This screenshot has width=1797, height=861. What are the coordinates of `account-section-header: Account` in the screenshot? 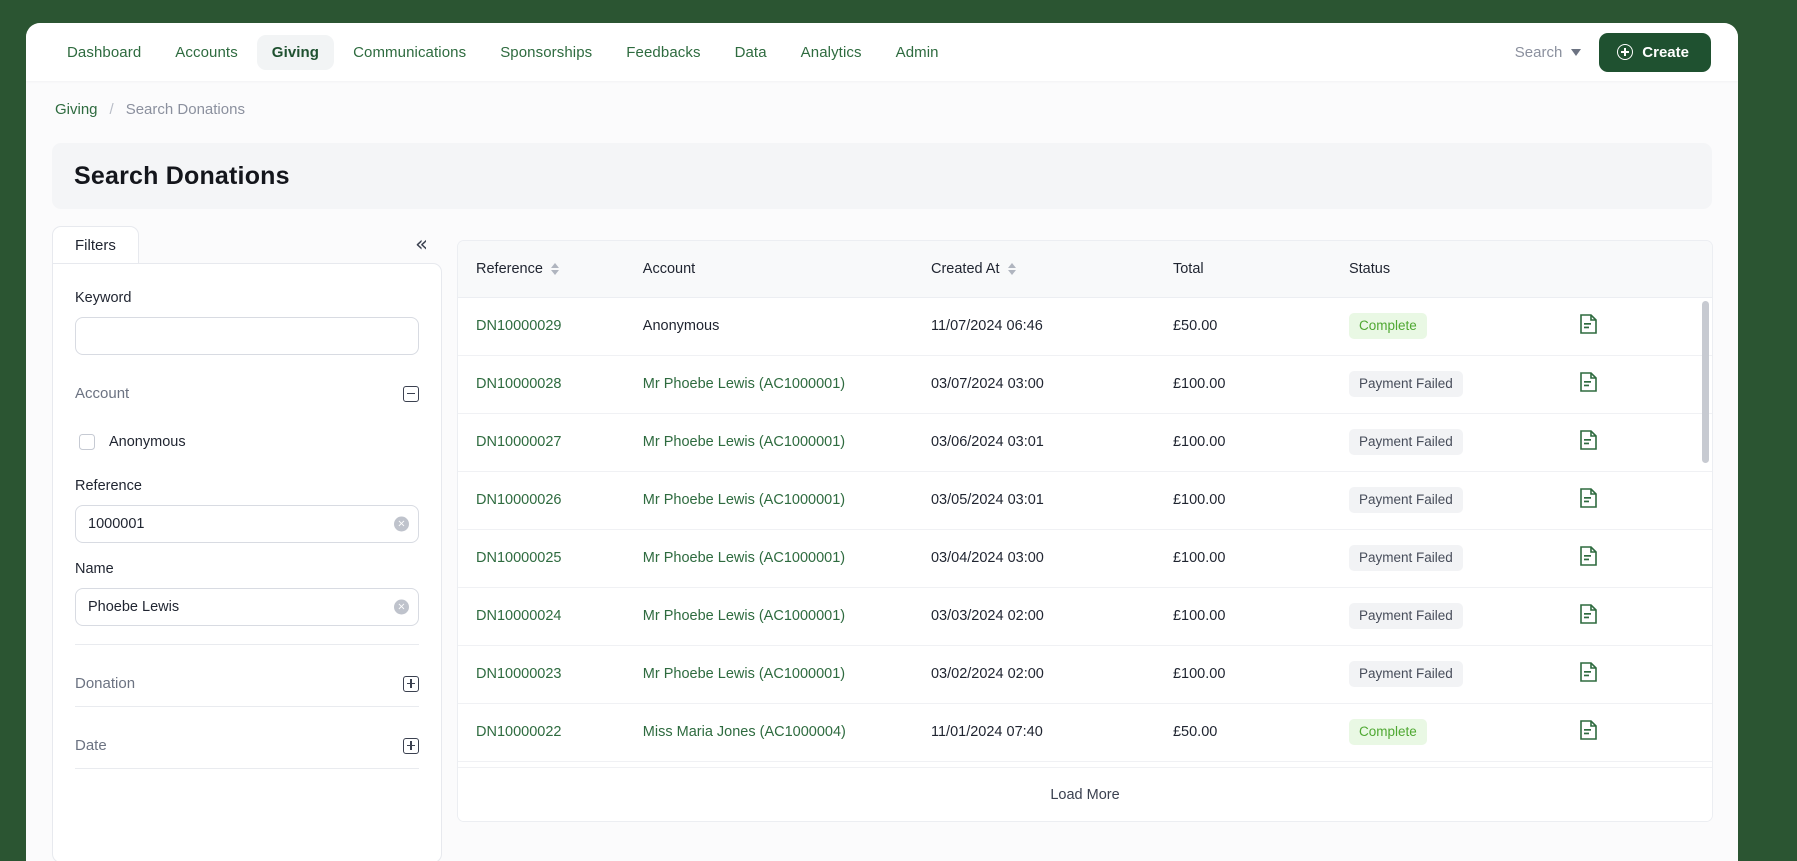 It's located at (247, 400).